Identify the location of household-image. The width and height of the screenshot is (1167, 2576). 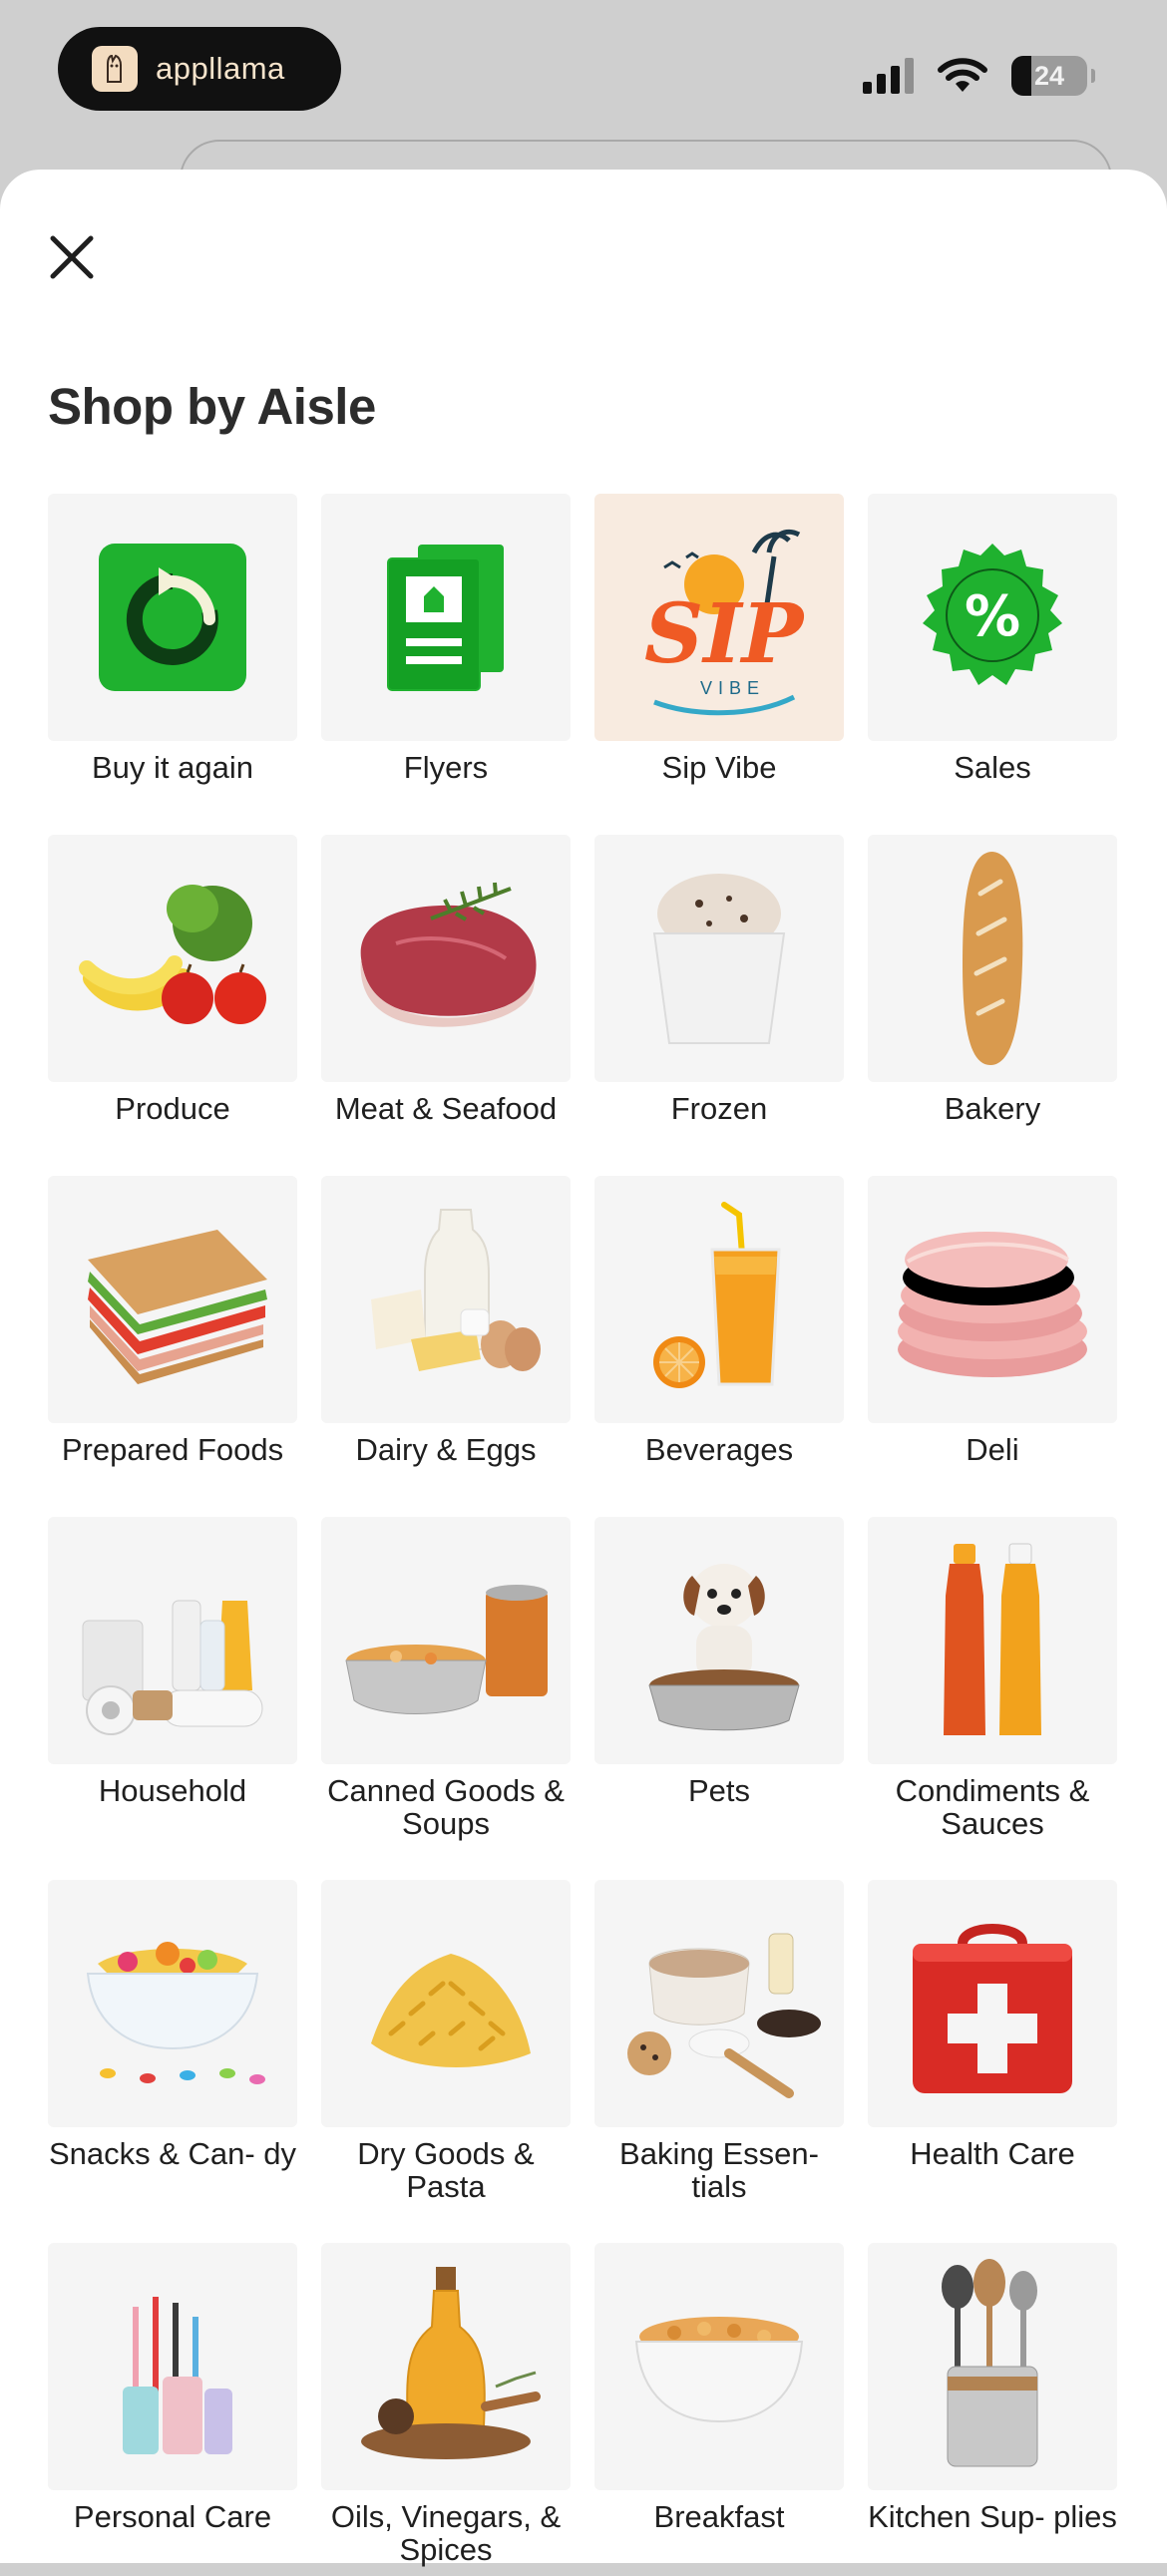
(172, 1640).